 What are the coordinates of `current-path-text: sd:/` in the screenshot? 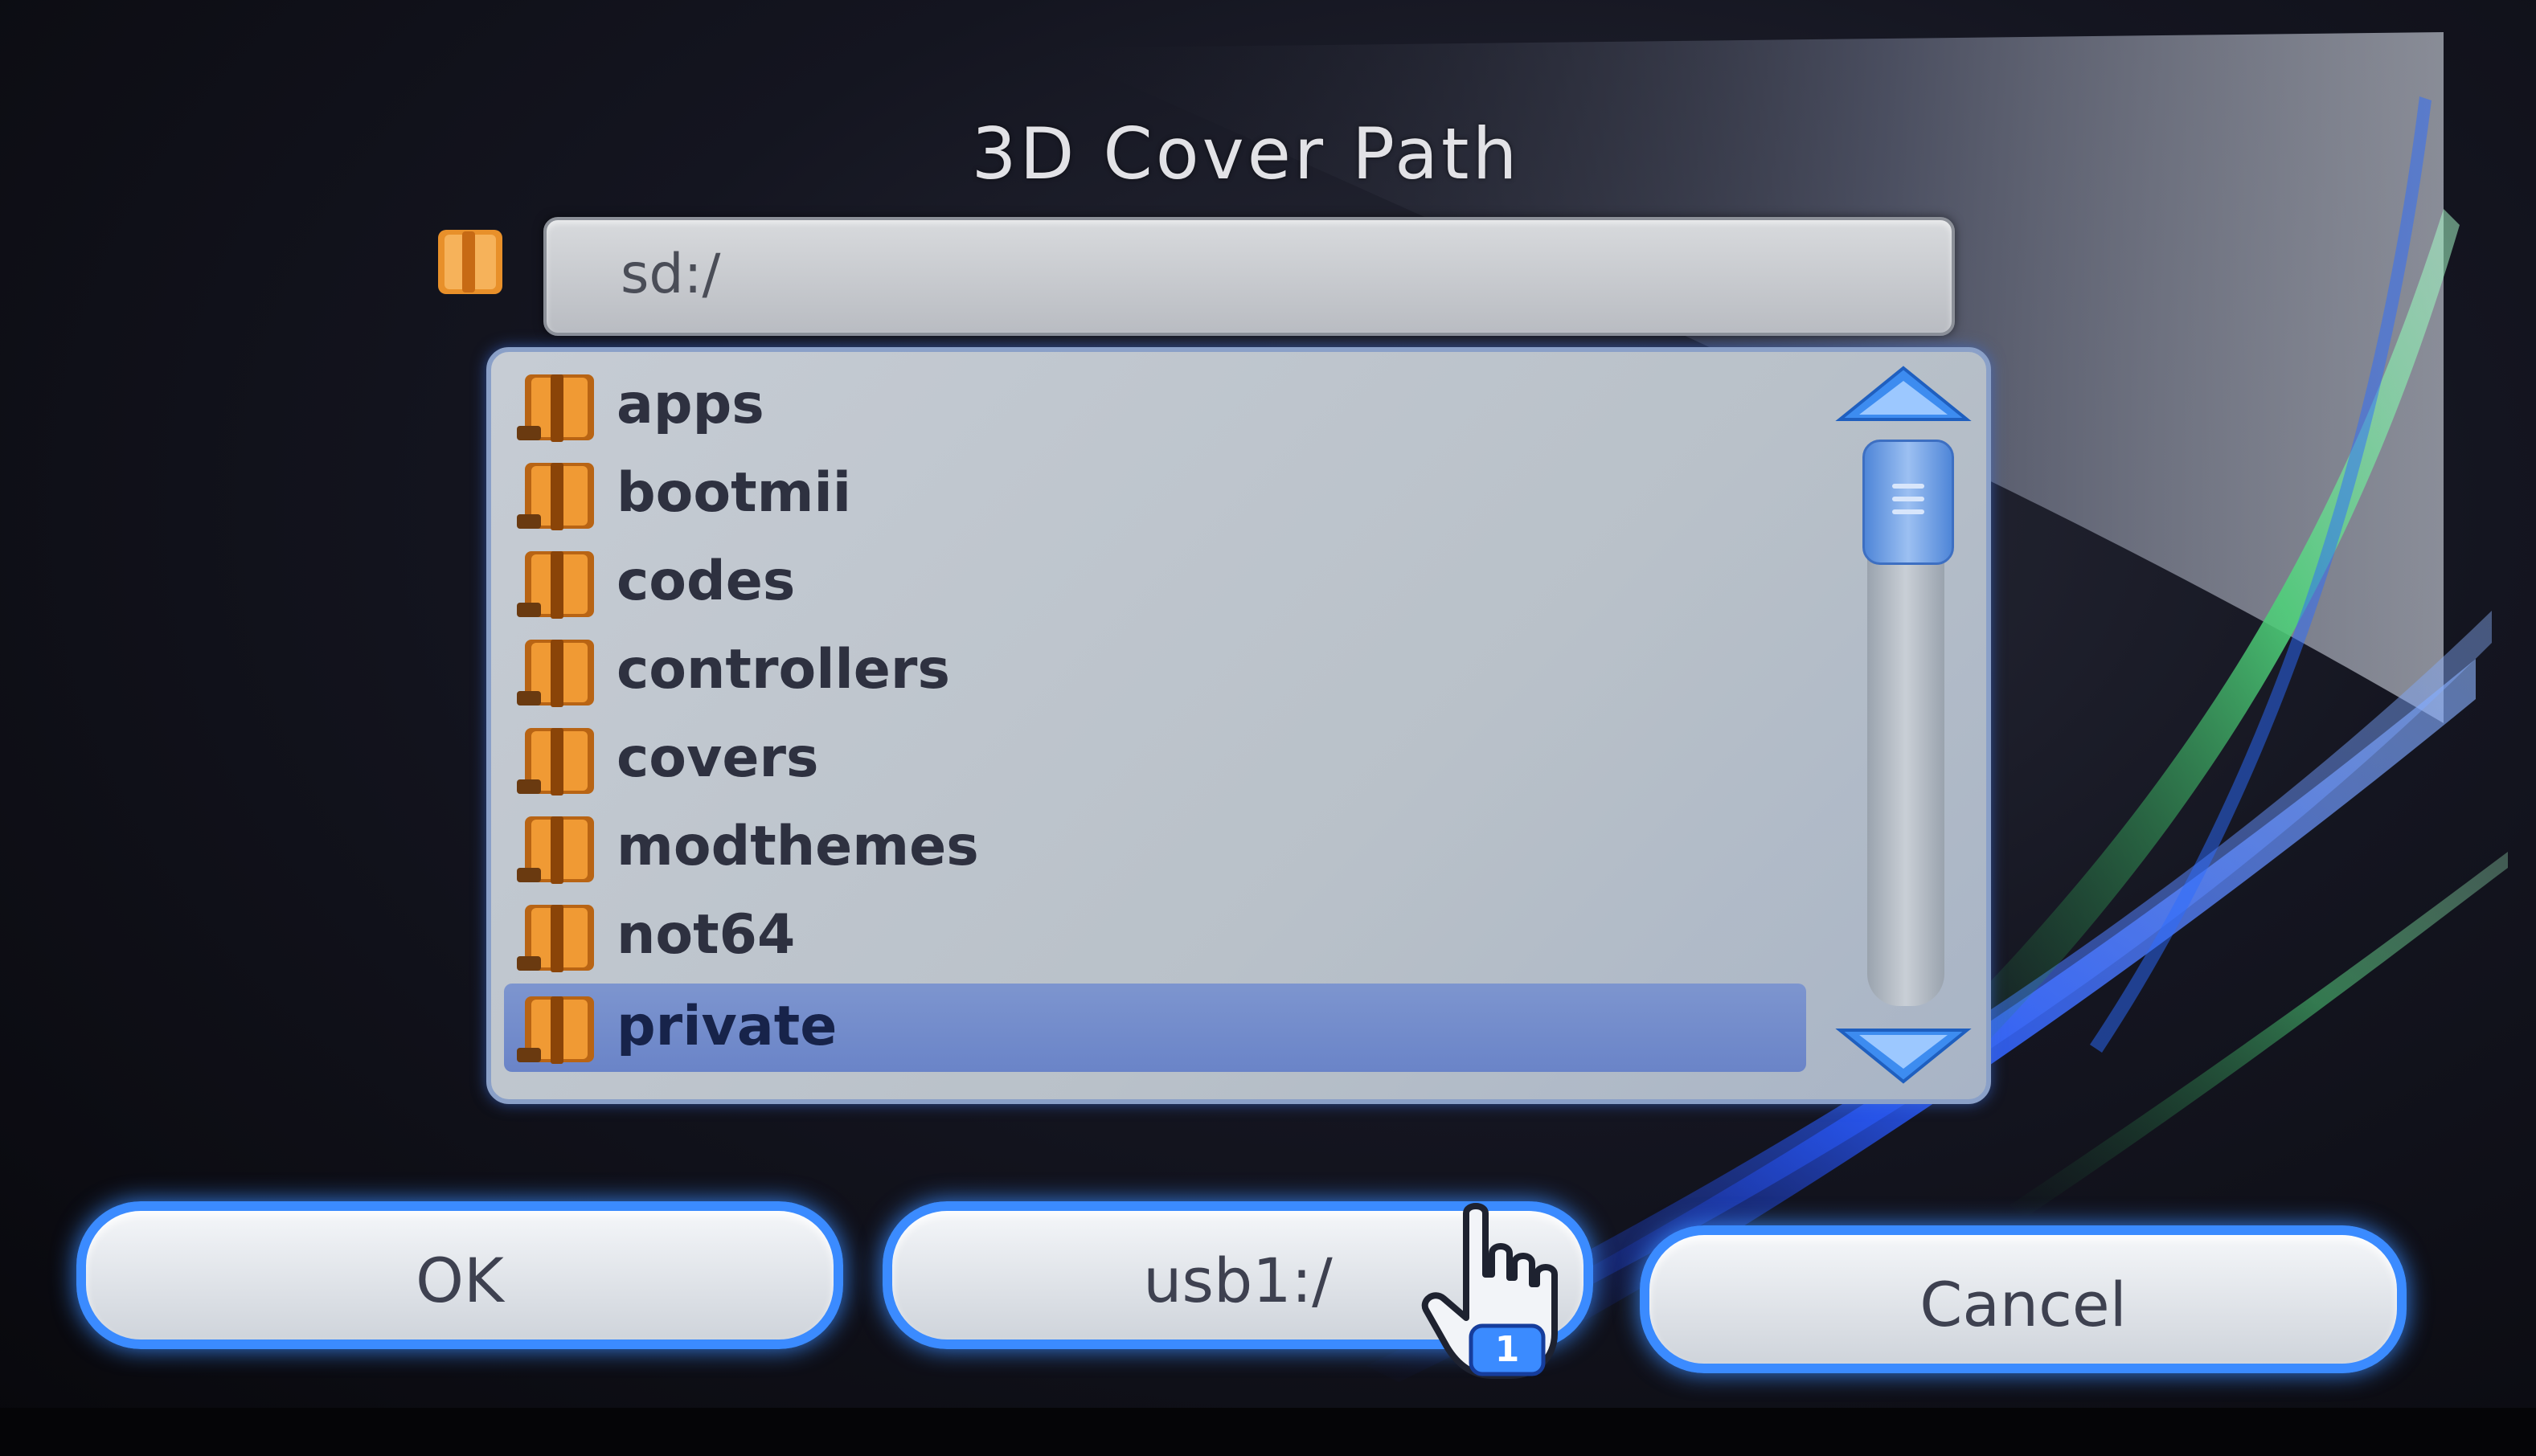 It's located at (671, 274).